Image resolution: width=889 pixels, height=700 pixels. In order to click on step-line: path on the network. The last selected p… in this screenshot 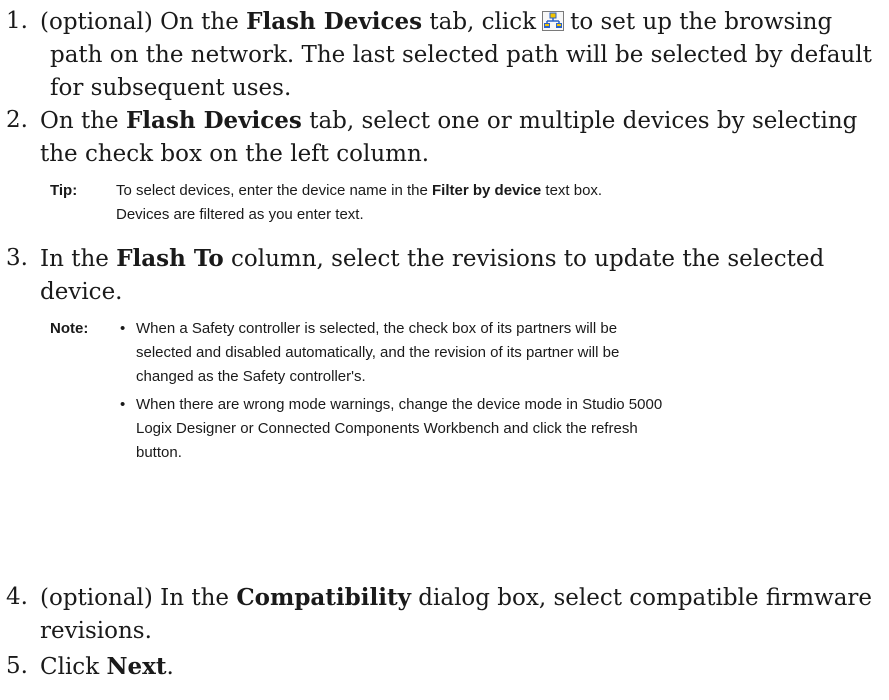, I will do `click(461, 55)`.